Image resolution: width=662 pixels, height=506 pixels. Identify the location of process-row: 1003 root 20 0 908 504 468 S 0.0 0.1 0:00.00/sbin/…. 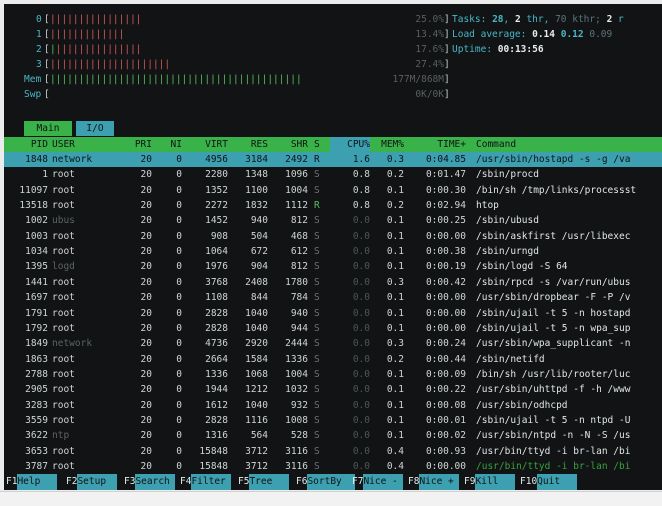
(333, 236).